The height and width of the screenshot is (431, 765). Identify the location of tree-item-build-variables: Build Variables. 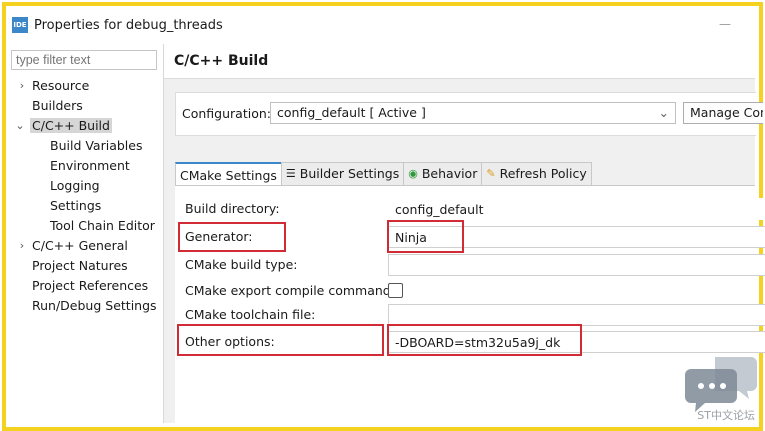
(84, 146).